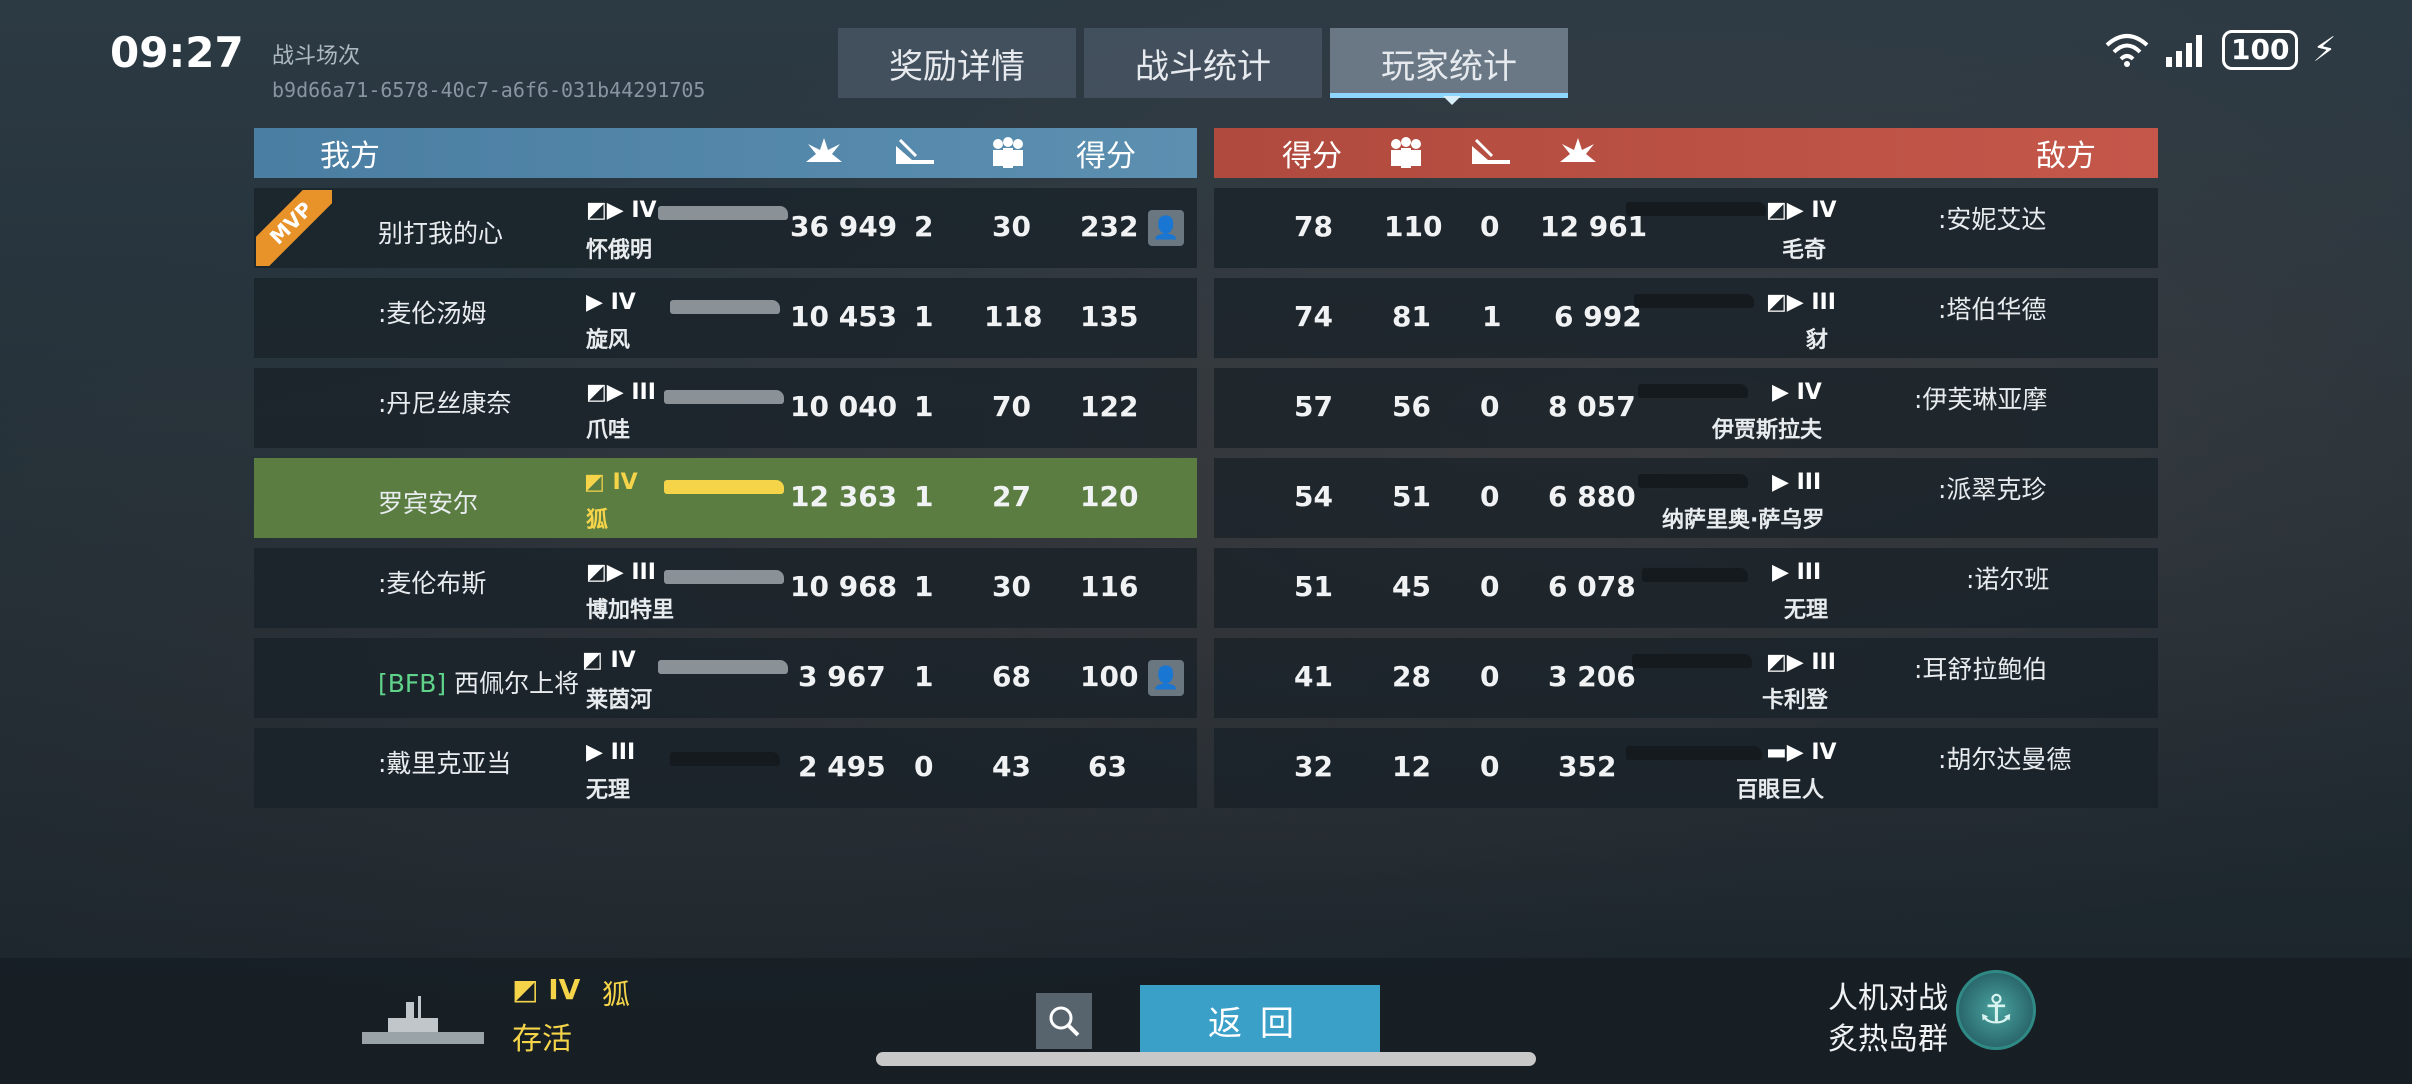  I want to click on player-name: :麦伦汤姆, so click(432, 313).